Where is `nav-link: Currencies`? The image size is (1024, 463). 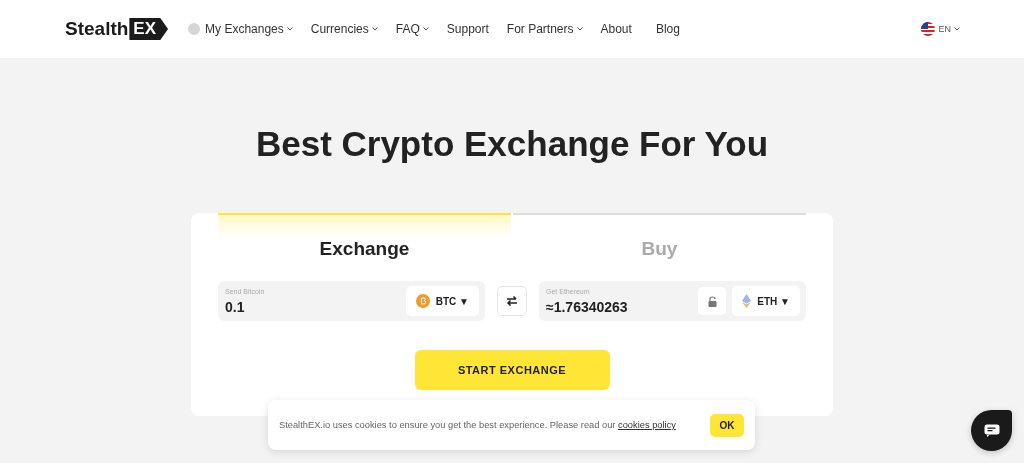 nav-link: Currencies is located at coordinates (344, 29).